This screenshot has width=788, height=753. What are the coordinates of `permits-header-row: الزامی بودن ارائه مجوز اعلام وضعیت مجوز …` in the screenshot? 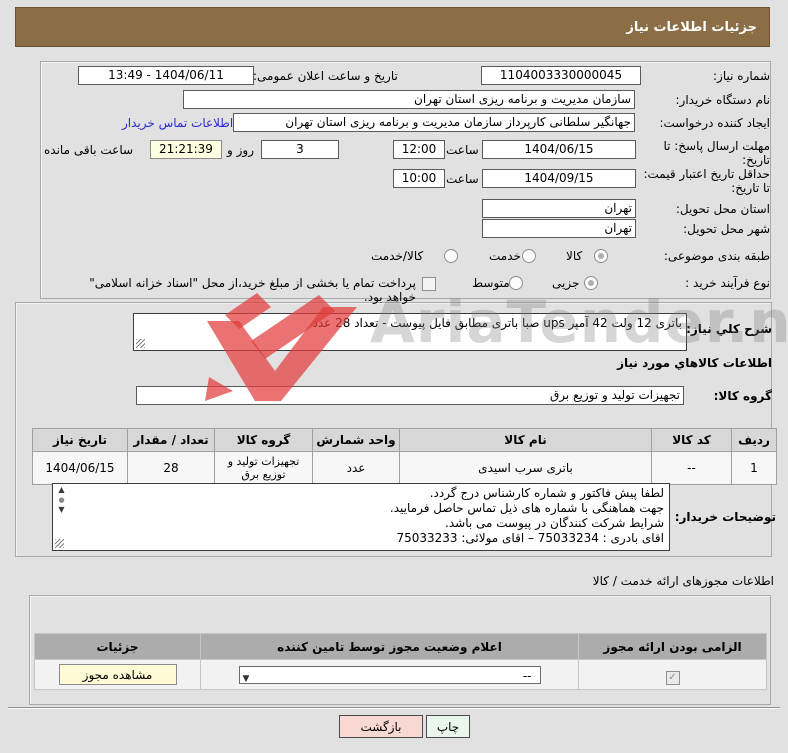 It's located at (400, 646).